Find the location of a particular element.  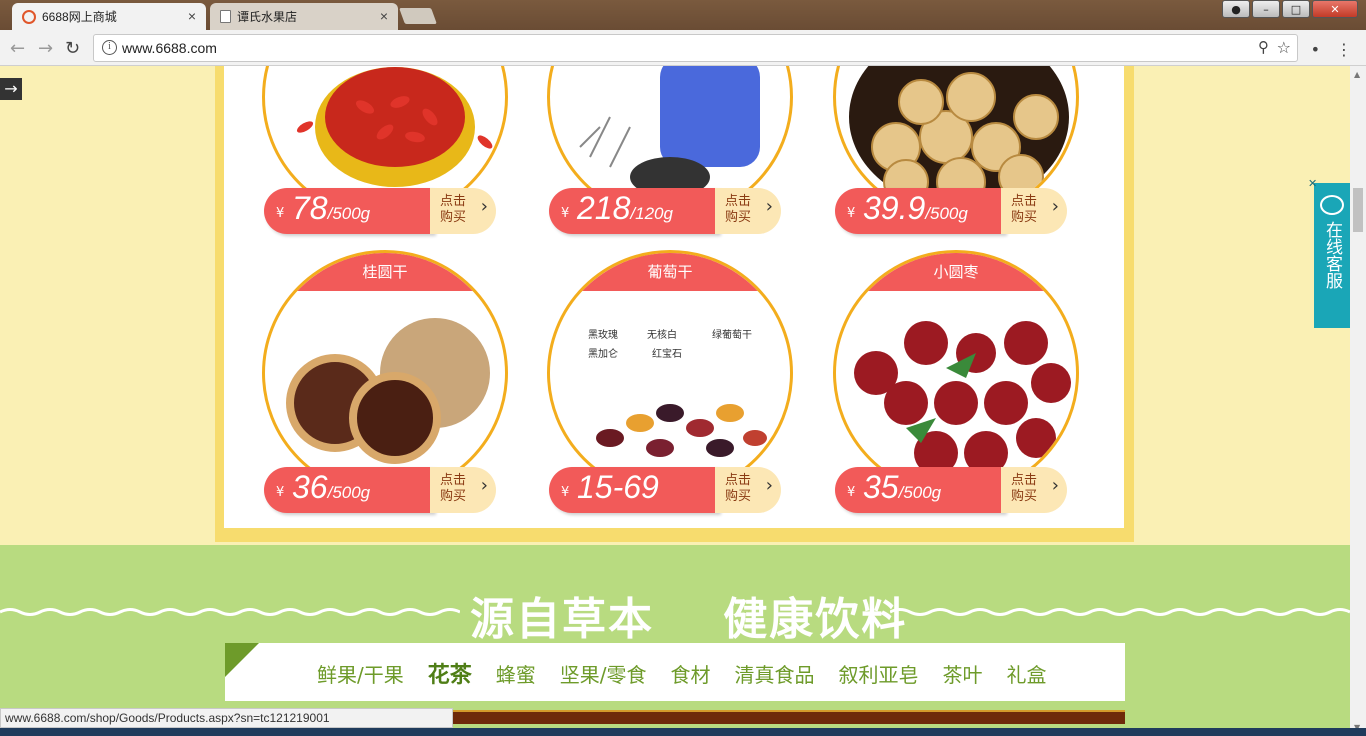

price-value: 35 is located at coordinates (881, 487).